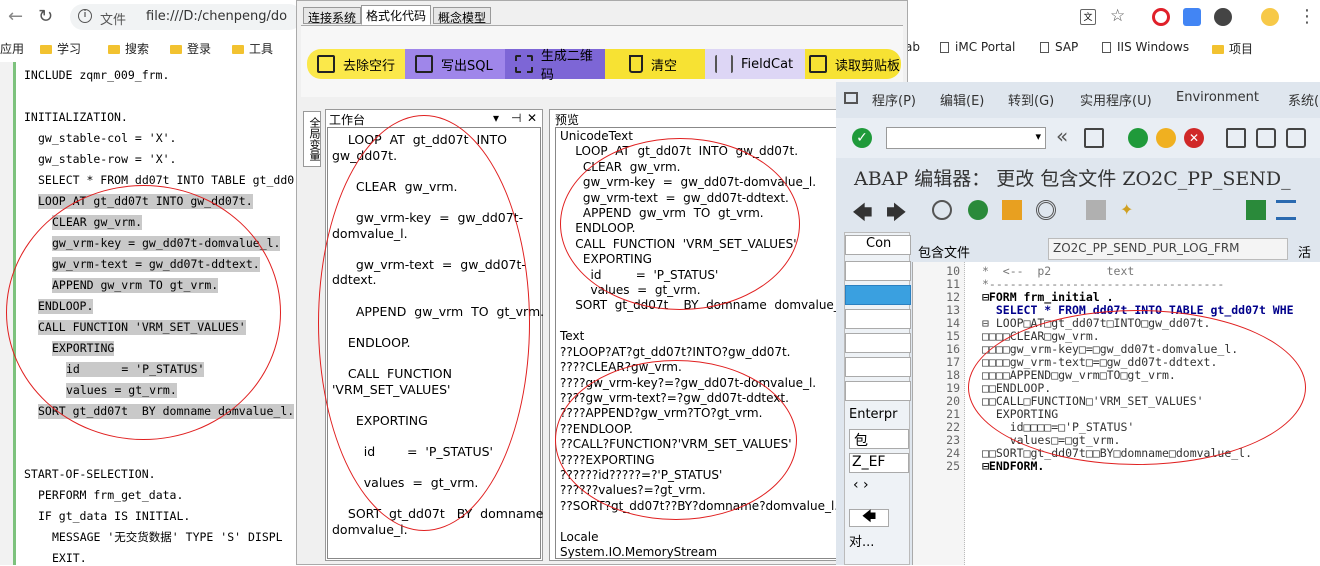 Image resolution: width=1320 pixels, height=566 pixels. What do you see at coordinates (424, 323) in the screenshot?
I see `annotation-ellipse-workbench` at bounding box center [424, 323].